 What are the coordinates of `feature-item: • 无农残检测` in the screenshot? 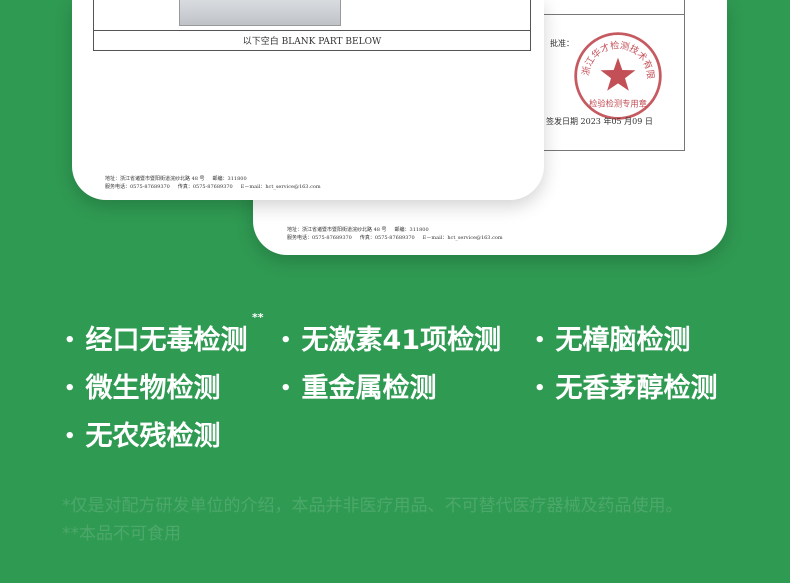 It's located at (142, 437).